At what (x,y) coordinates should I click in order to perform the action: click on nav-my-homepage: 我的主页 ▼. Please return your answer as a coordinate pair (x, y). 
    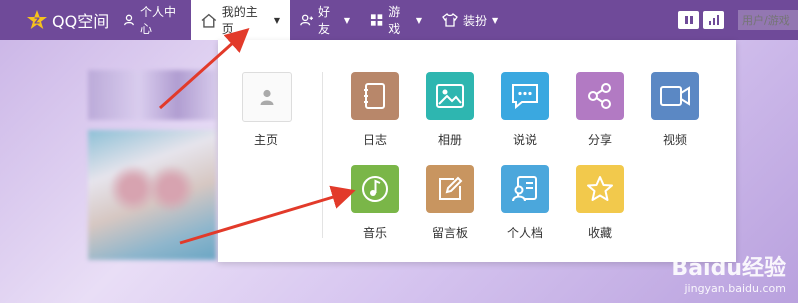
    Looking at the image, I should click on (240, 20).